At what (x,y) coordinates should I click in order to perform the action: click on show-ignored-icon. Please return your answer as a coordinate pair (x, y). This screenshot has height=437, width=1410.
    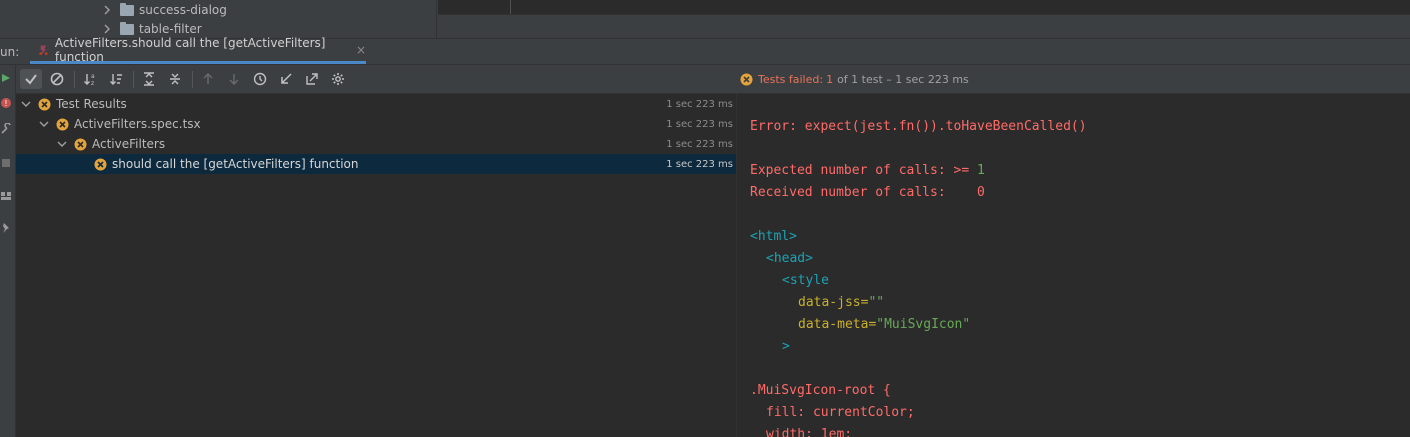
    Looking at the image, I should click on (57, 79).